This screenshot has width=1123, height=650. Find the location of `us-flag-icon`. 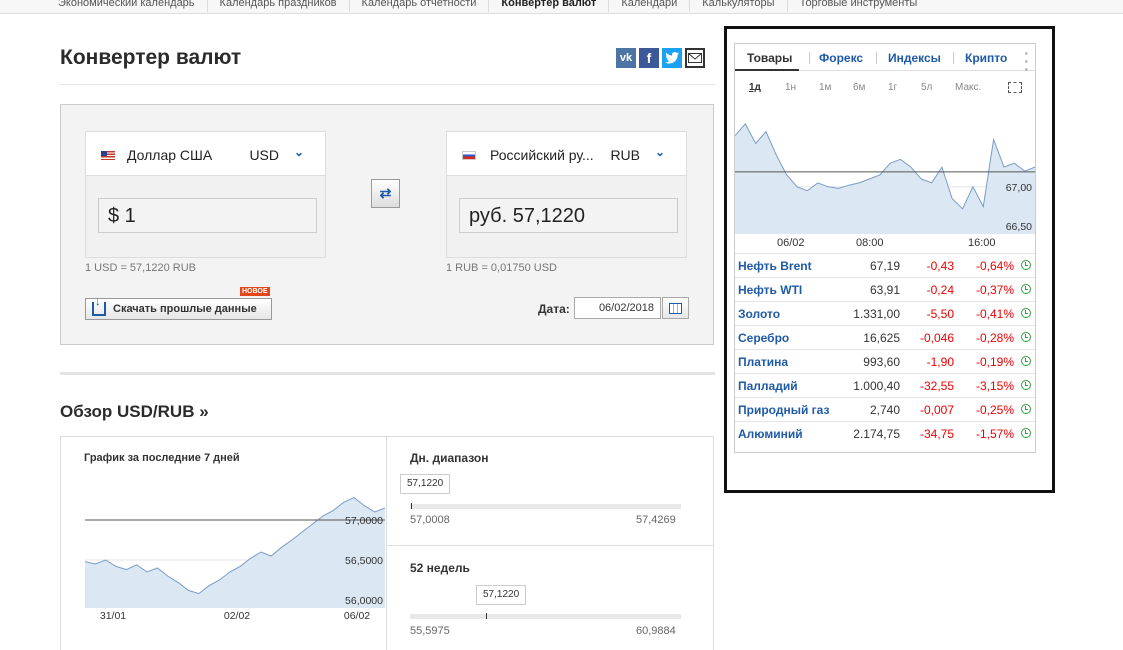

us-flag-icon is located at coordinates (108, 155).